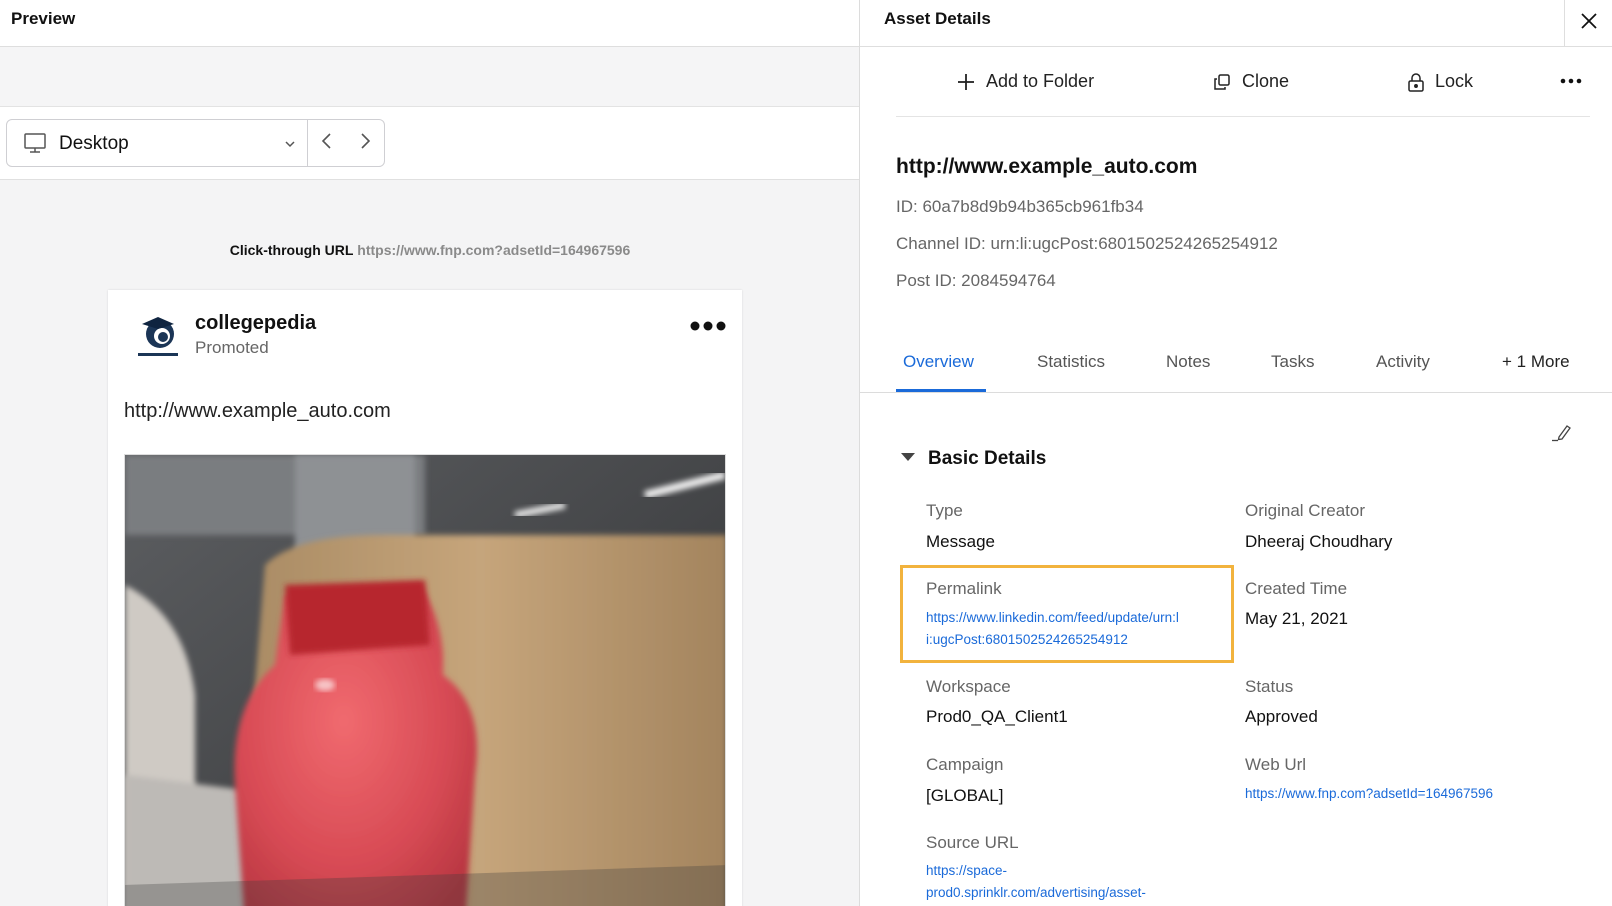 The width and height of the screenshot is (1612, 906). I want to click on edit-details-button, so click(1561, 434).